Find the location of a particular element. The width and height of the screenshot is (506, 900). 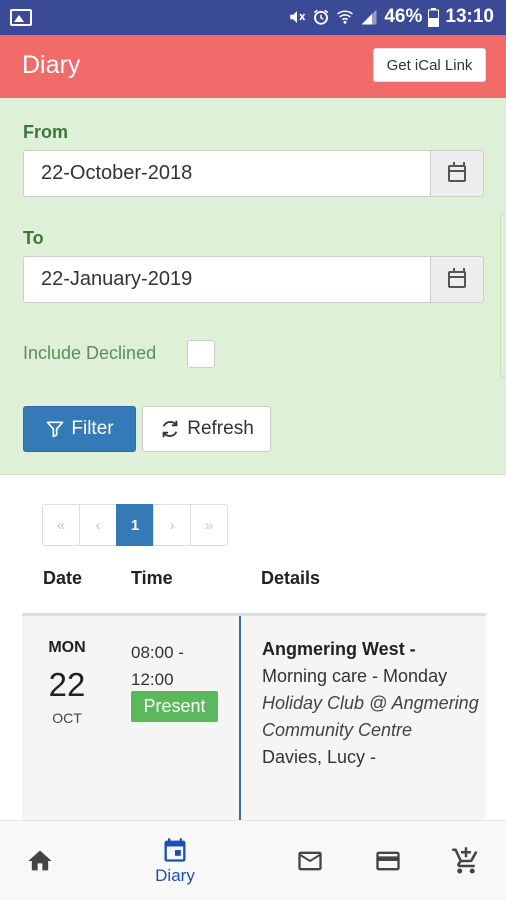

row-weekday: MON is located at coordinates (67, 647).